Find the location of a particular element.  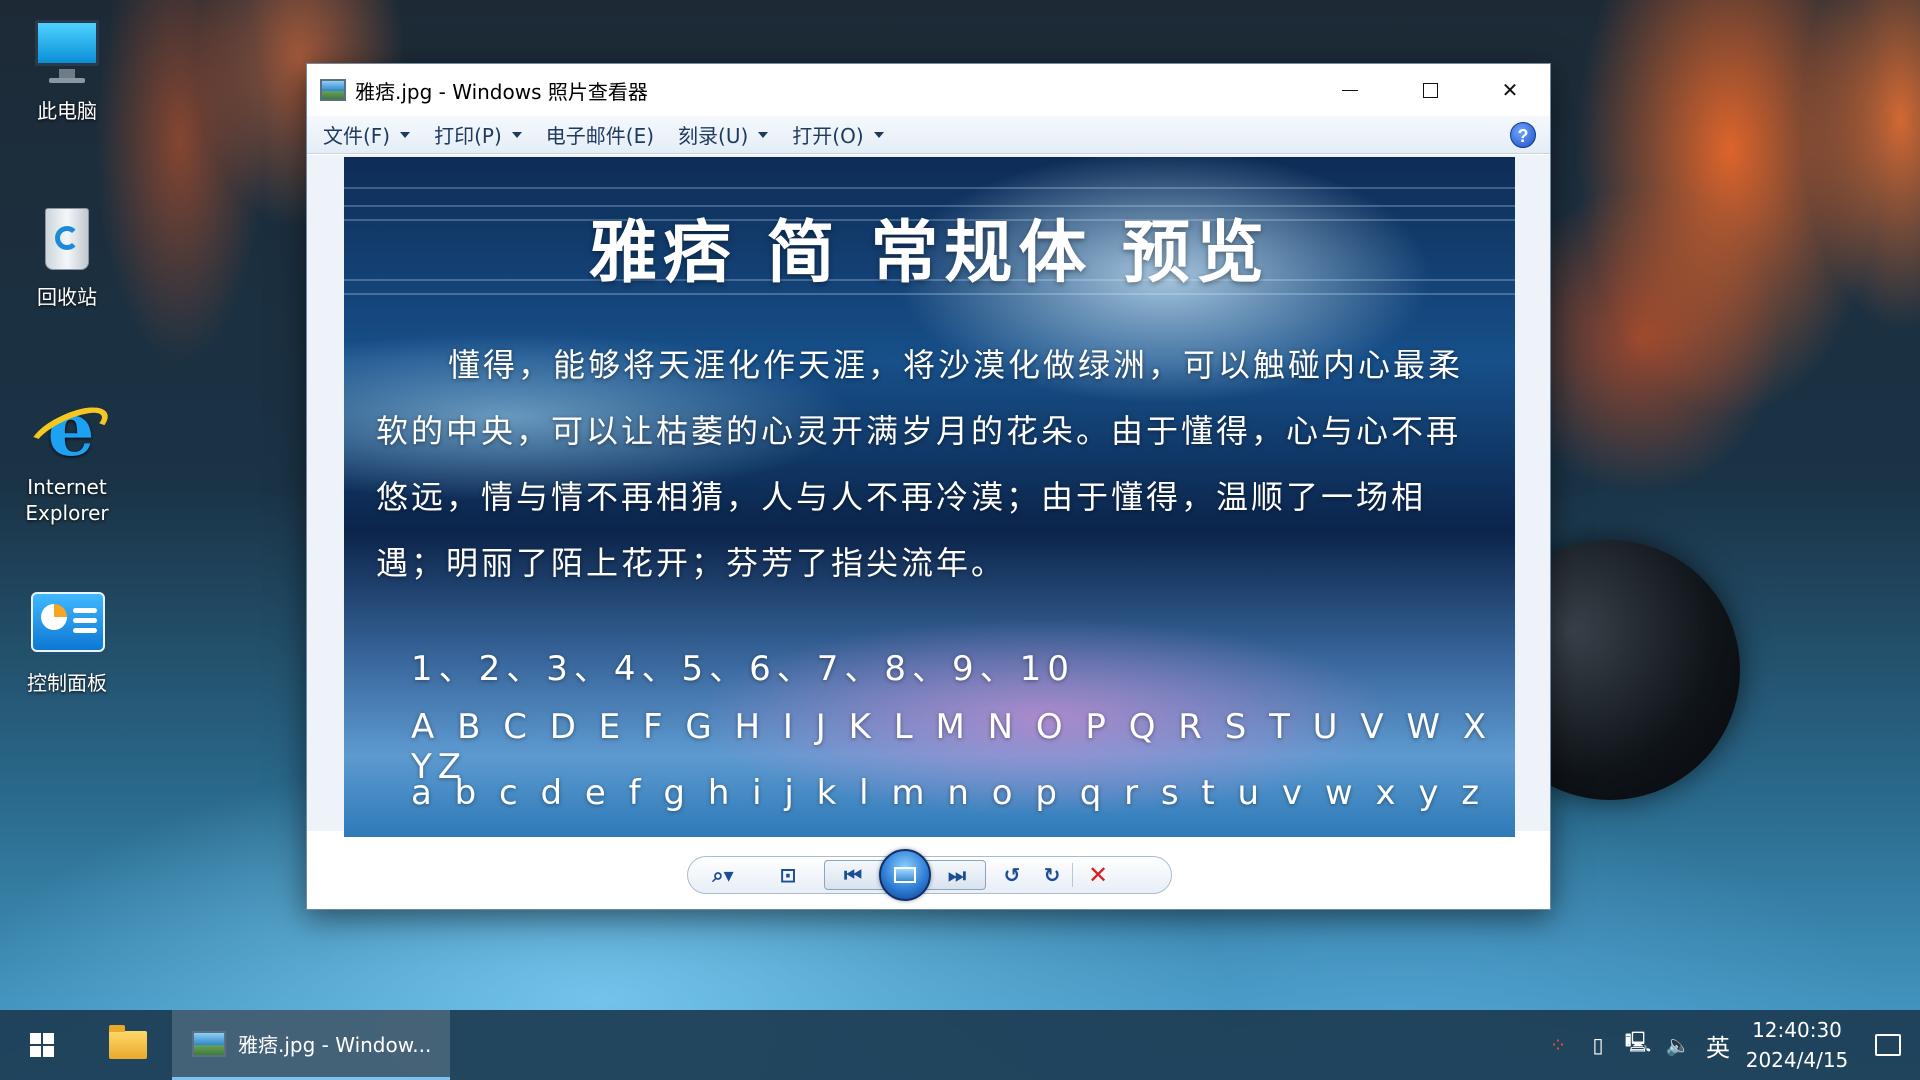

system-tray: ⁘ ▯ 🖳 🔈 英 12:40:30 2024/4/15 is located at coordinates (1729, 1045).